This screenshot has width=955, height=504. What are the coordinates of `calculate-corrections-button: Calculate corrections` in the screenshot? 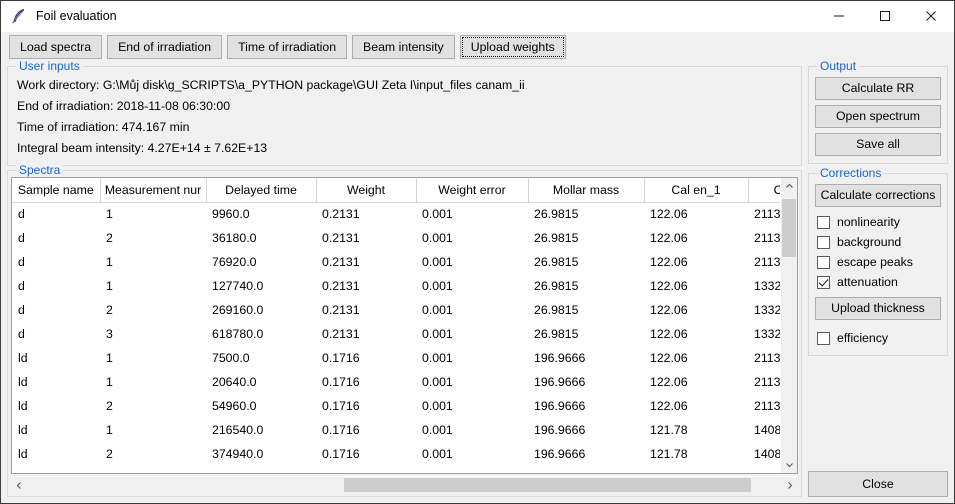 It's located at (878, 195).